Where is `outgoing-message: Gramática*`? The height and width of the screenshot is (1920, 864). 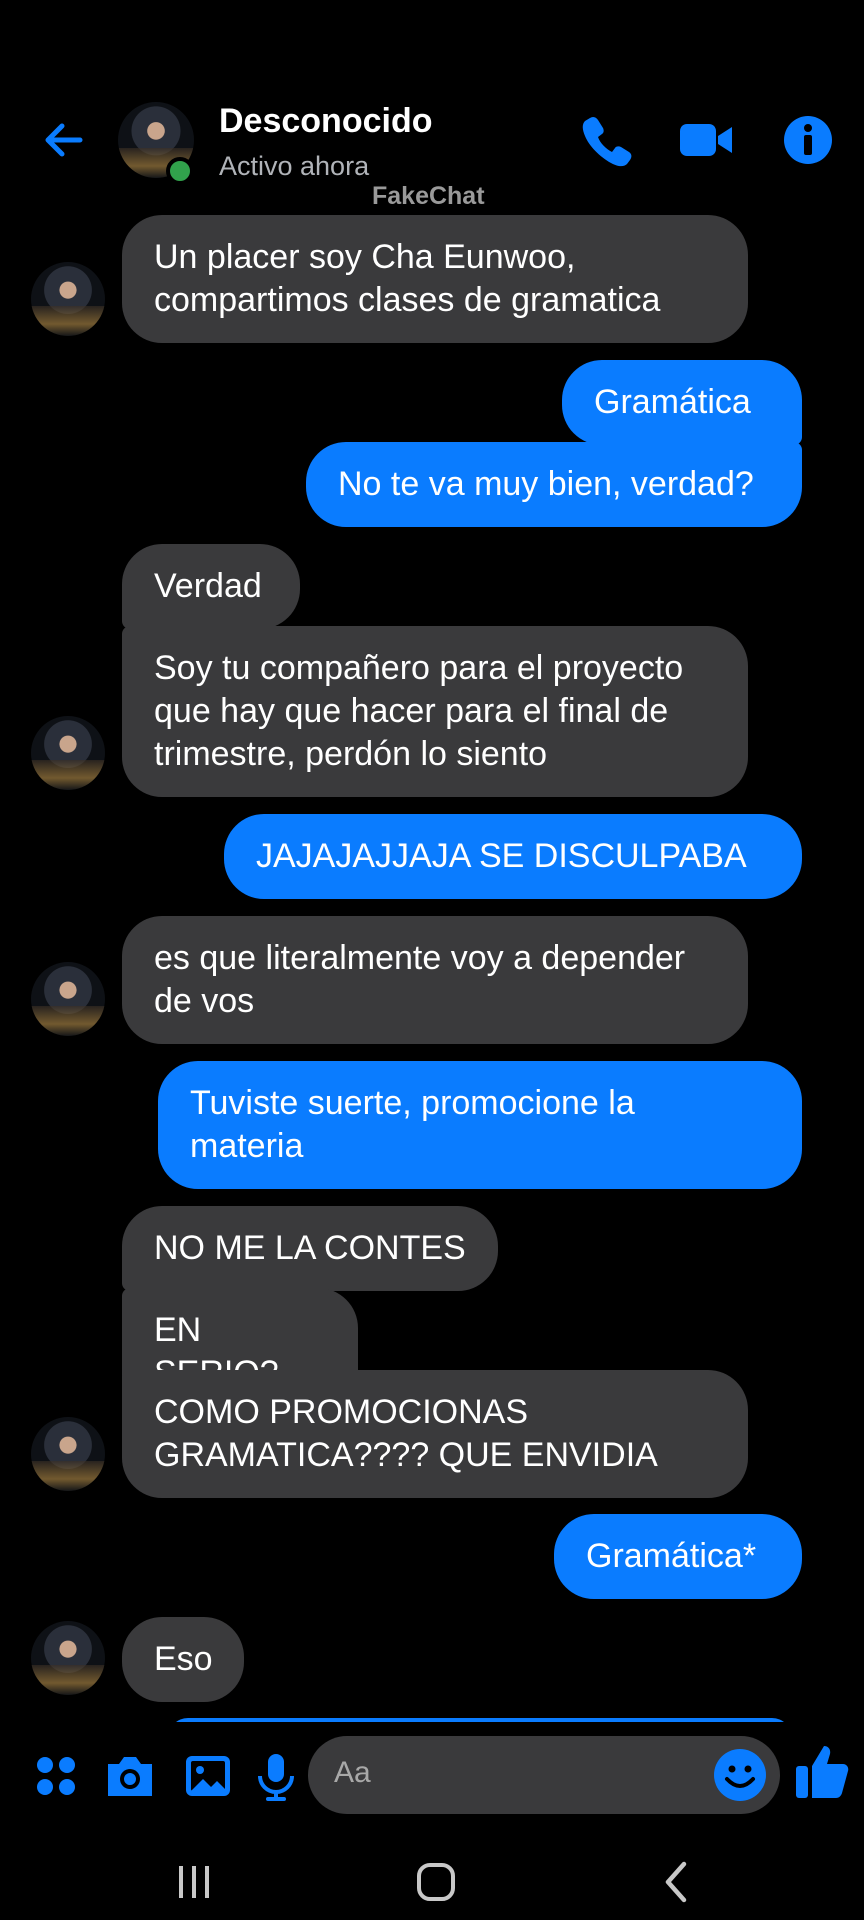 outgoing-message: Gramática* is located at coordinates (678, 1556).